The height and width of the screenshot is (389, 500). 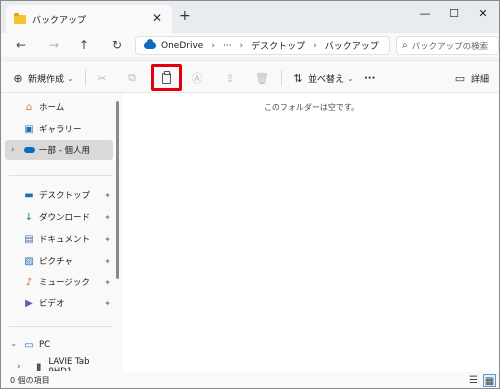 I want to click on new-label: 新規作成, so click(x=46, y=79).